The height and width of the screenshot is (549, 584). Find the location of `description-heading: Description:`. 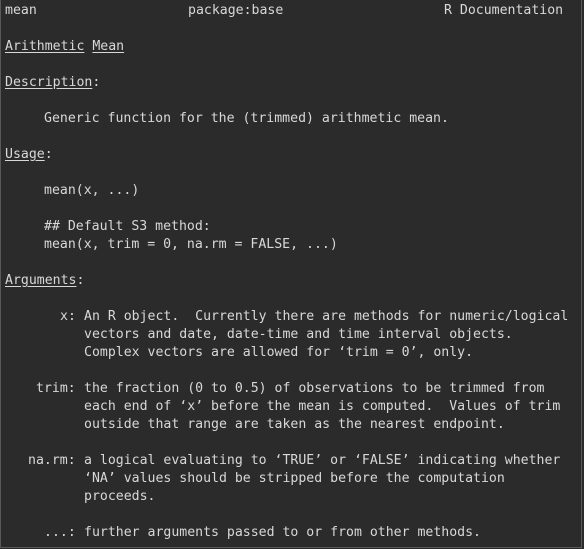

description-heading: Description: is located at coordinates (52, 83).